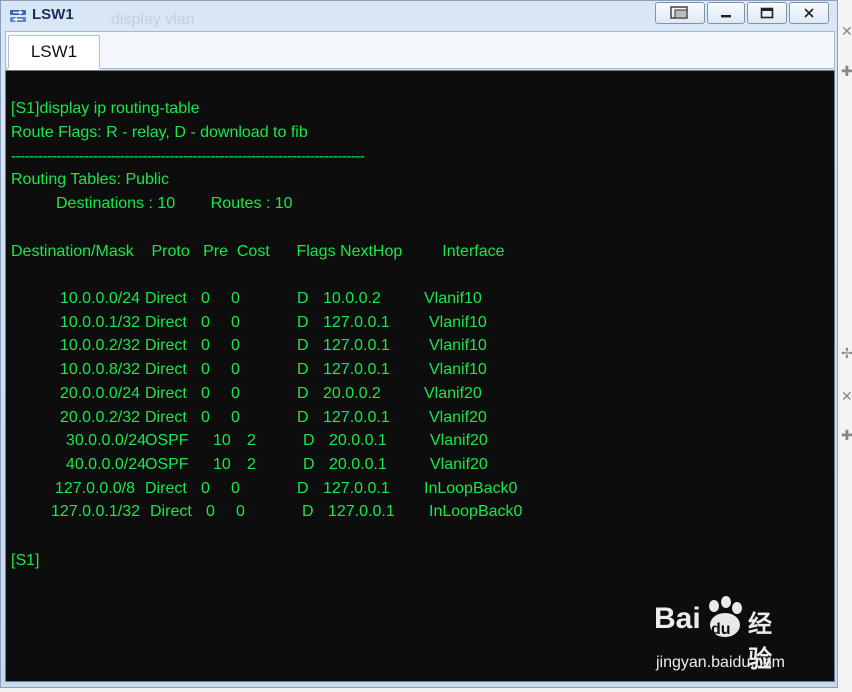 The height and width of the screenshot is (692, 852). Describe the element at coordinates (420, 50) in the screenshot. I see `tab-strip: LSW1` at that location.